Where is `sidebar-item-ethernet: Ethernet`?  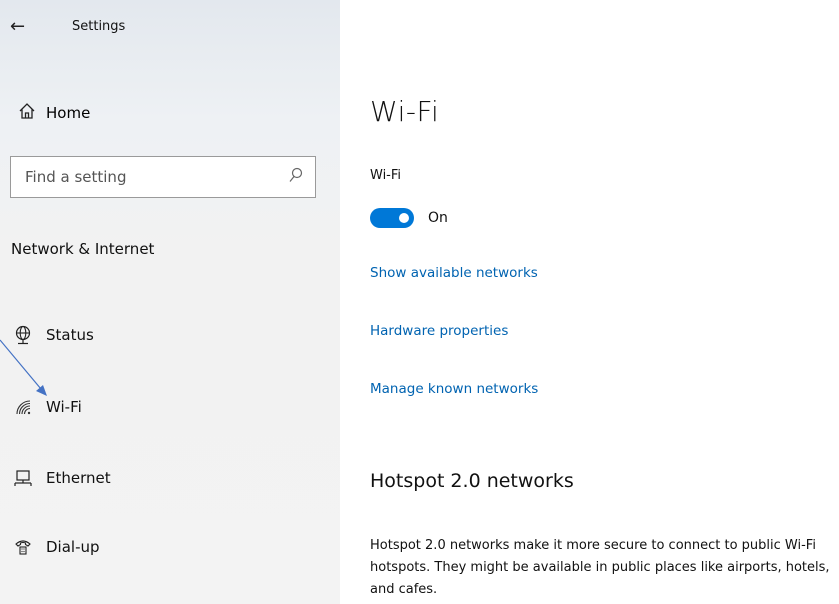
sidebar-item-ethernet: Ethernet is located at coordinates (61, 478).